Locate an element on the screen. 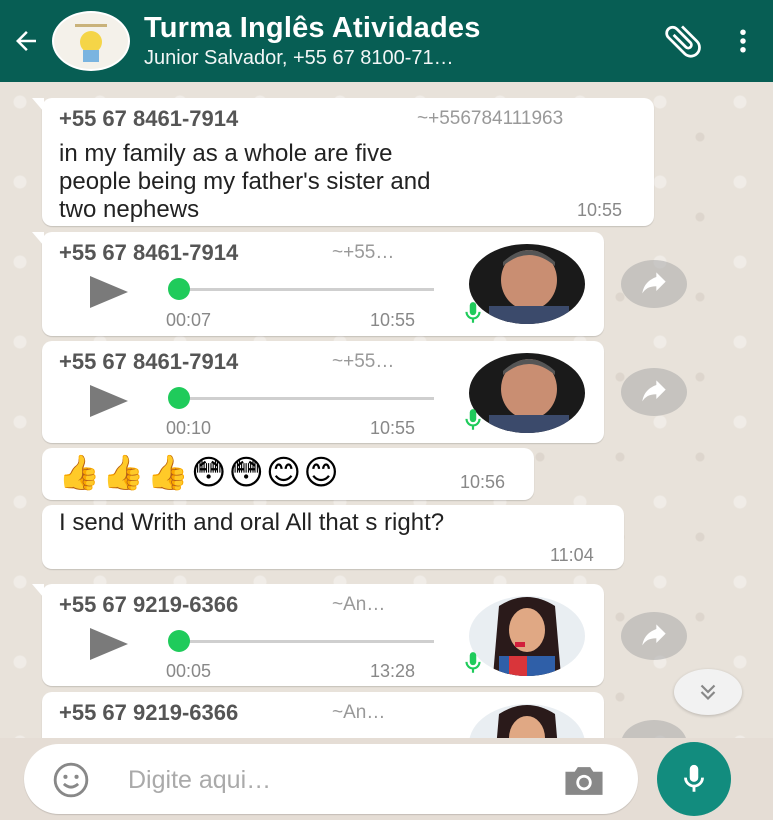  emoji-message: 👍👍👍😳😳😊😊 10:56 is located at coordinates (288, 474).